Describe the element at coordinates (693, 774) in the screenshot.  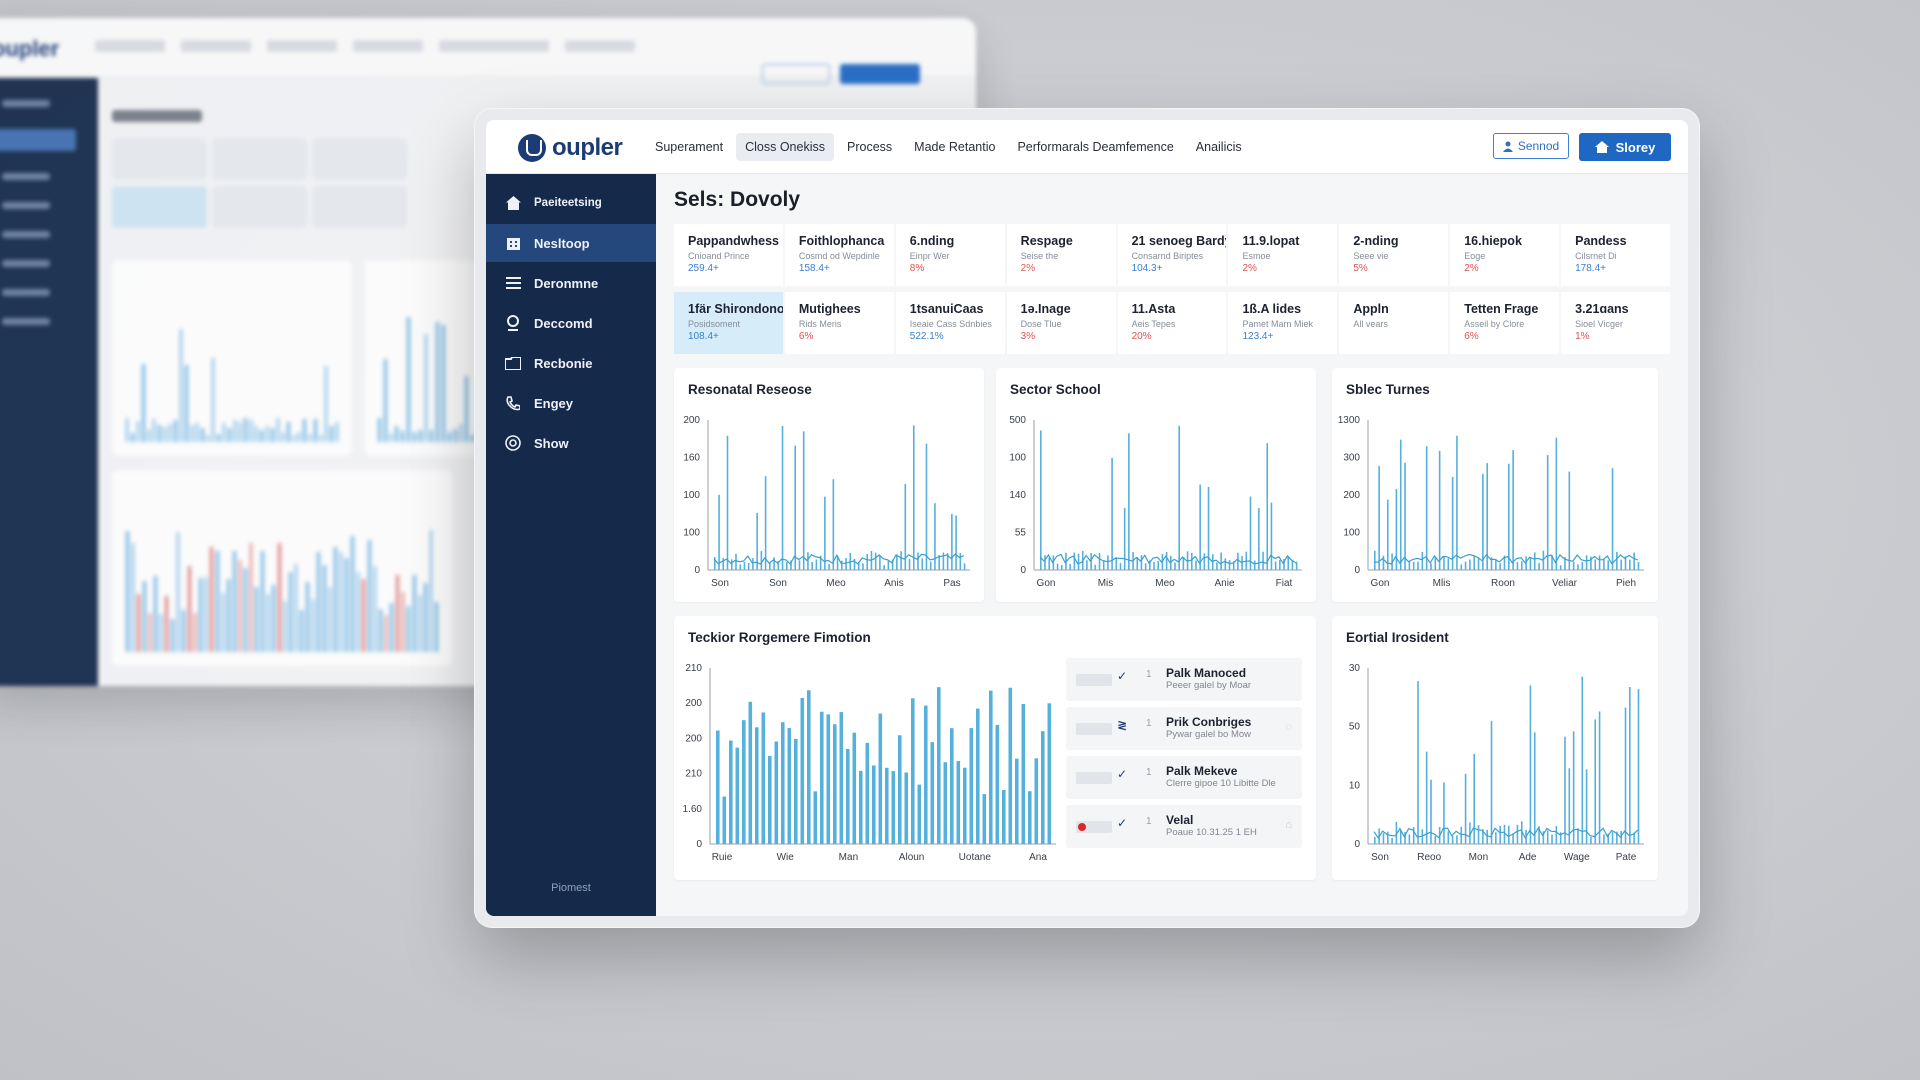
I see `y-tick-label: 210` at that location.